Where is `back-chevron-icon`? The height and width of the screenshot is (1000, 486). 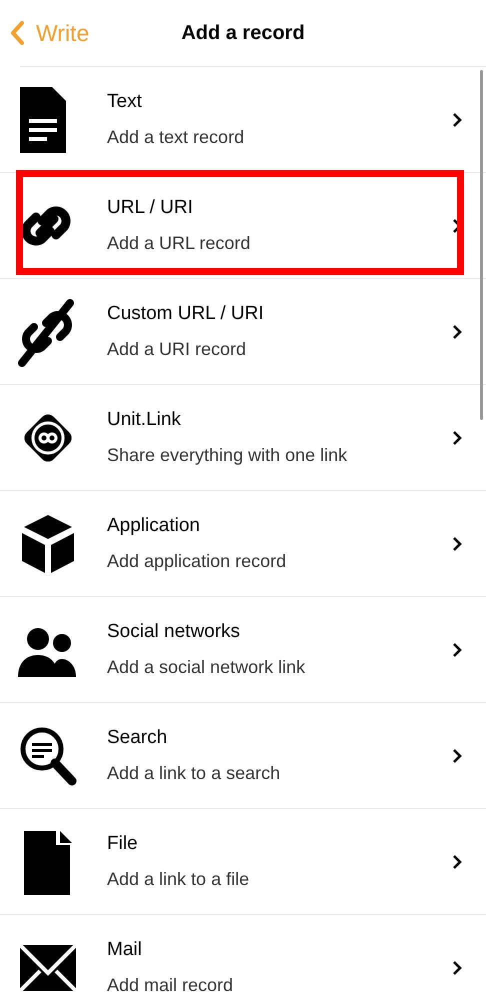
back-chevron-icon is located at coordinates (17, 33).